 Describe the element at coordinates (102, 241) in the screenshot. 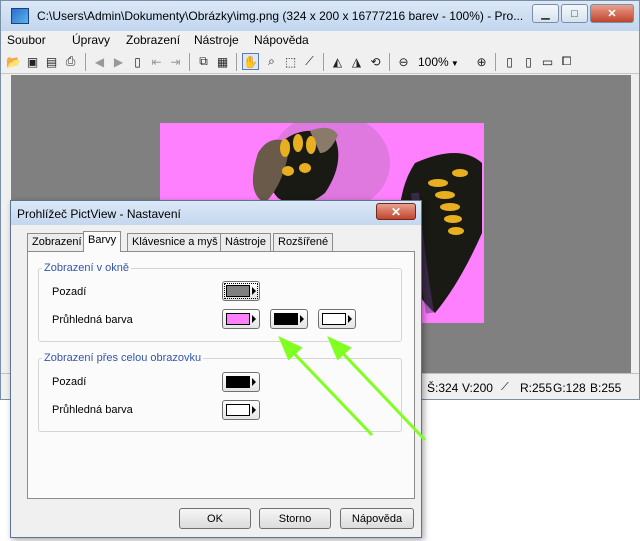

I see `tab-barvy: Barvy` at that location.